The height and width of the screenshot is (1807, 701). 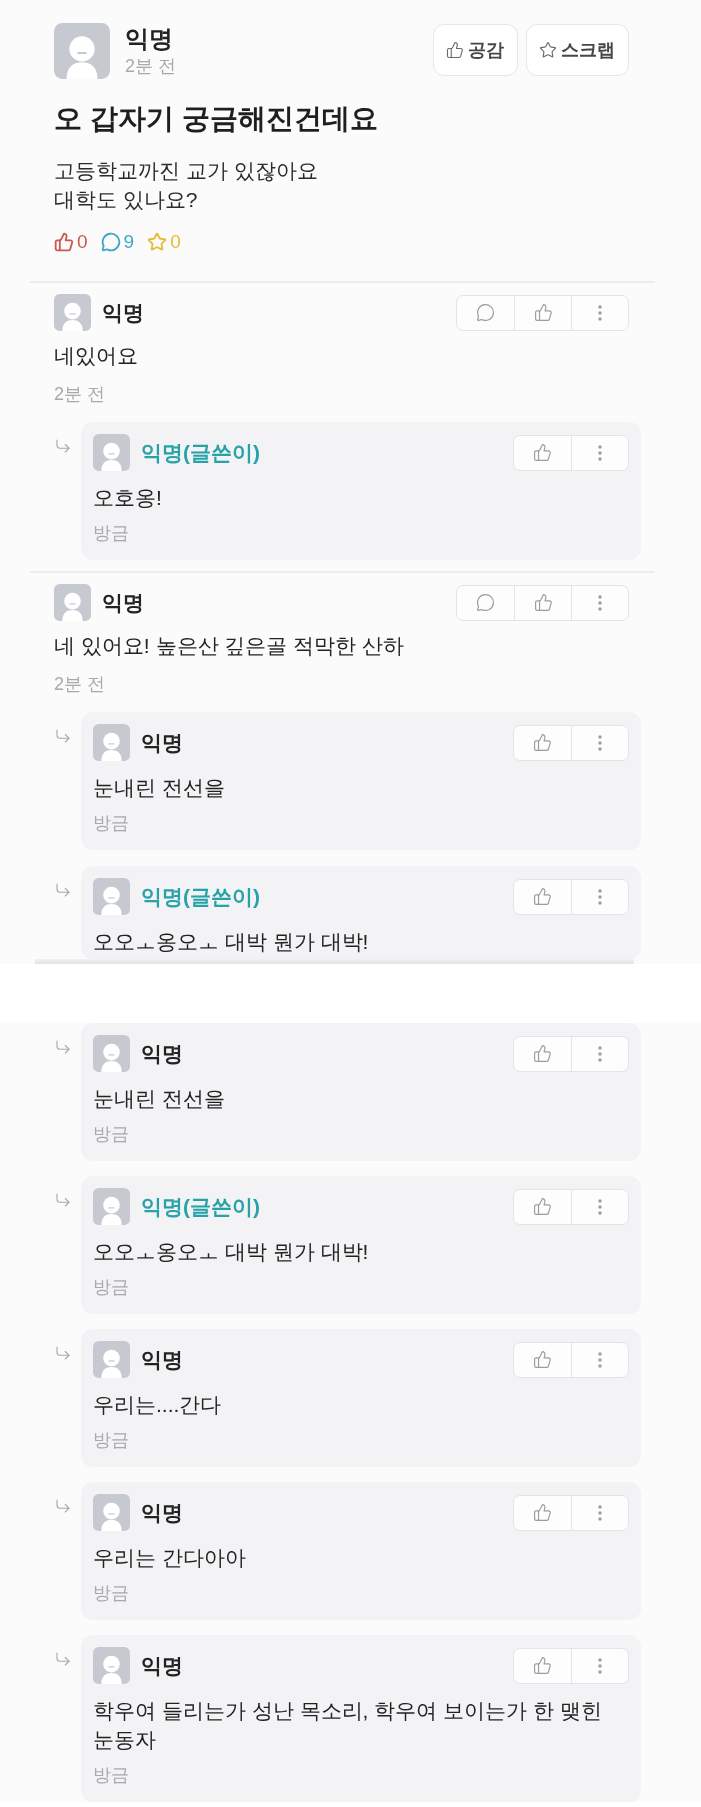 I want to click on like-button: 공감, so click(x=475, y=50).